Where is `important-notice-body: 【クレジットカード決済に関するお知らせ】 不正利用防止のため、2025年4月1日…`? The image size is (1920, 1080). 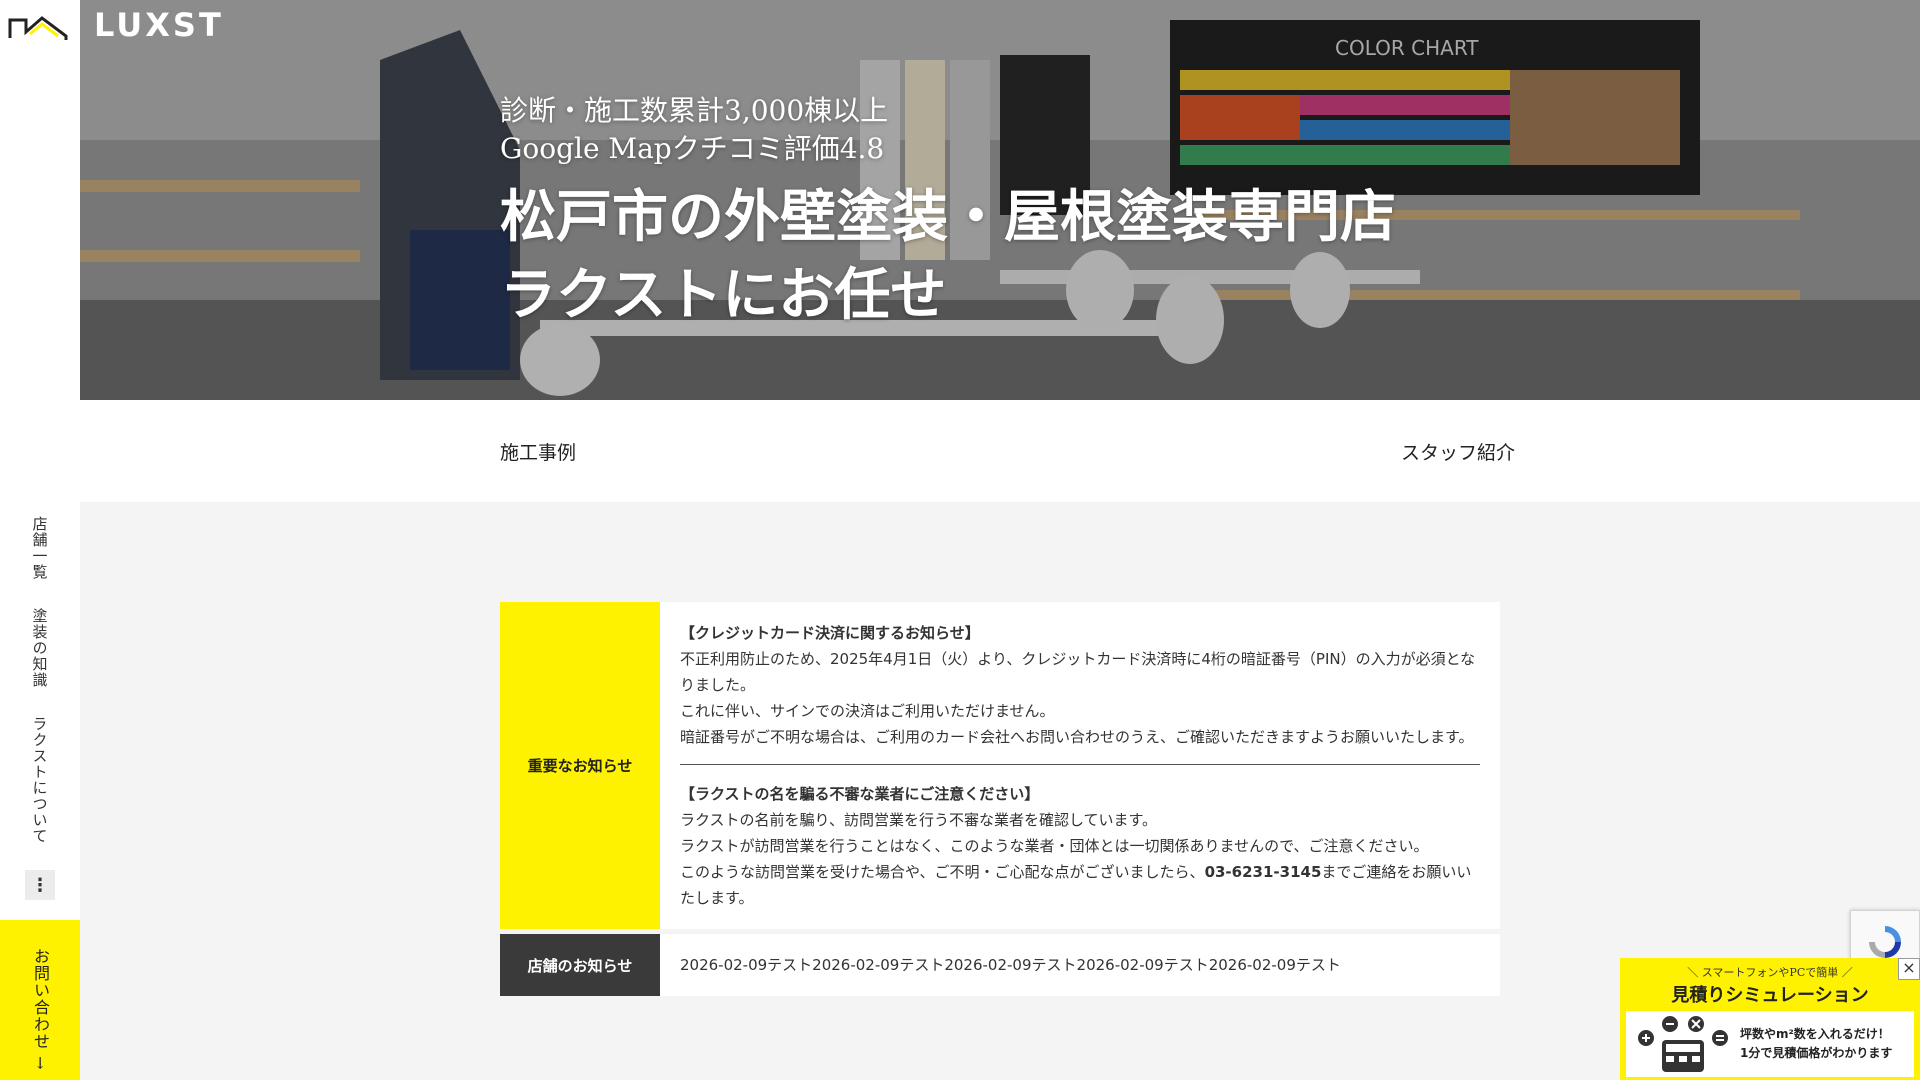
important-notice-body: 【クレジットカード決済に関するお知らせ】 不正利用防止のため、2025年4月1日… is located at coordinates (1080, 765).